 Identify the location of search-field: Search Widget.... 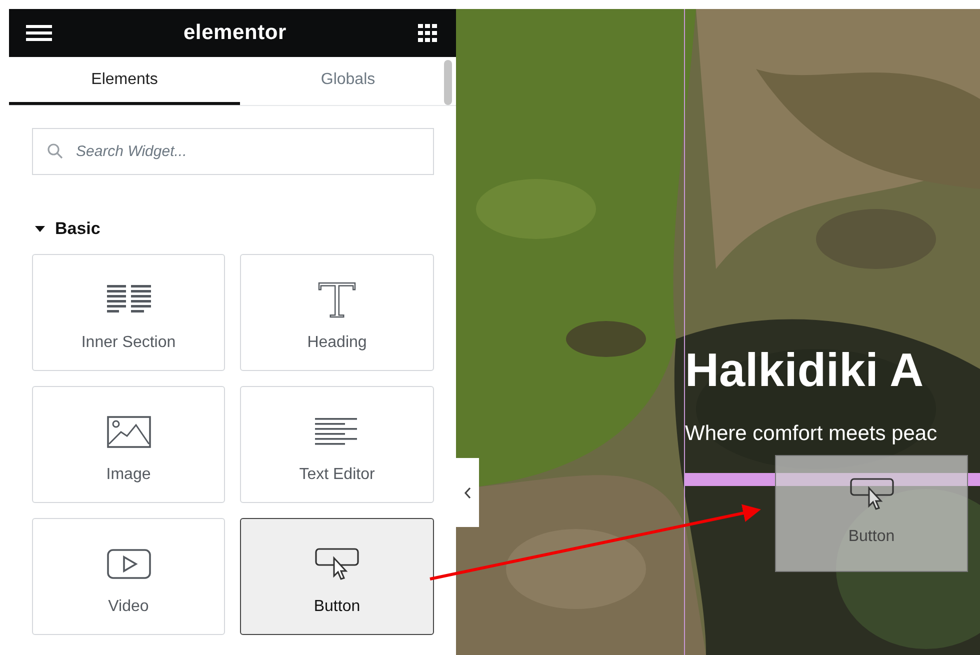
(233, 151).